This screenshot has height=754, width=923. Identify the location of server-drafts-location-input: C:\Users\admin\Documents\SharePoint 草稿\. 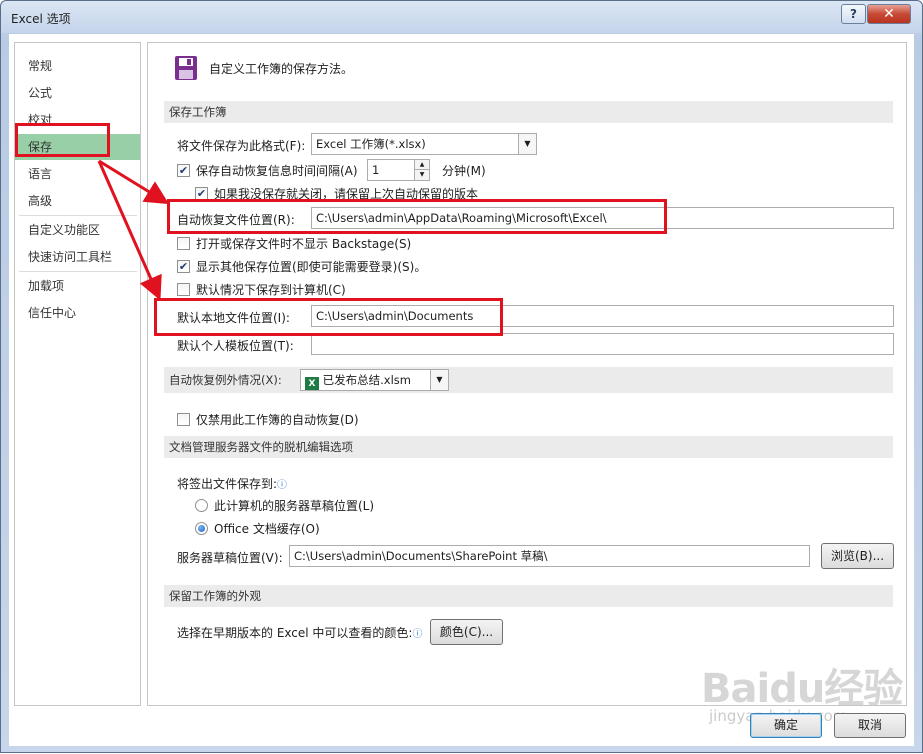
(549, 556).